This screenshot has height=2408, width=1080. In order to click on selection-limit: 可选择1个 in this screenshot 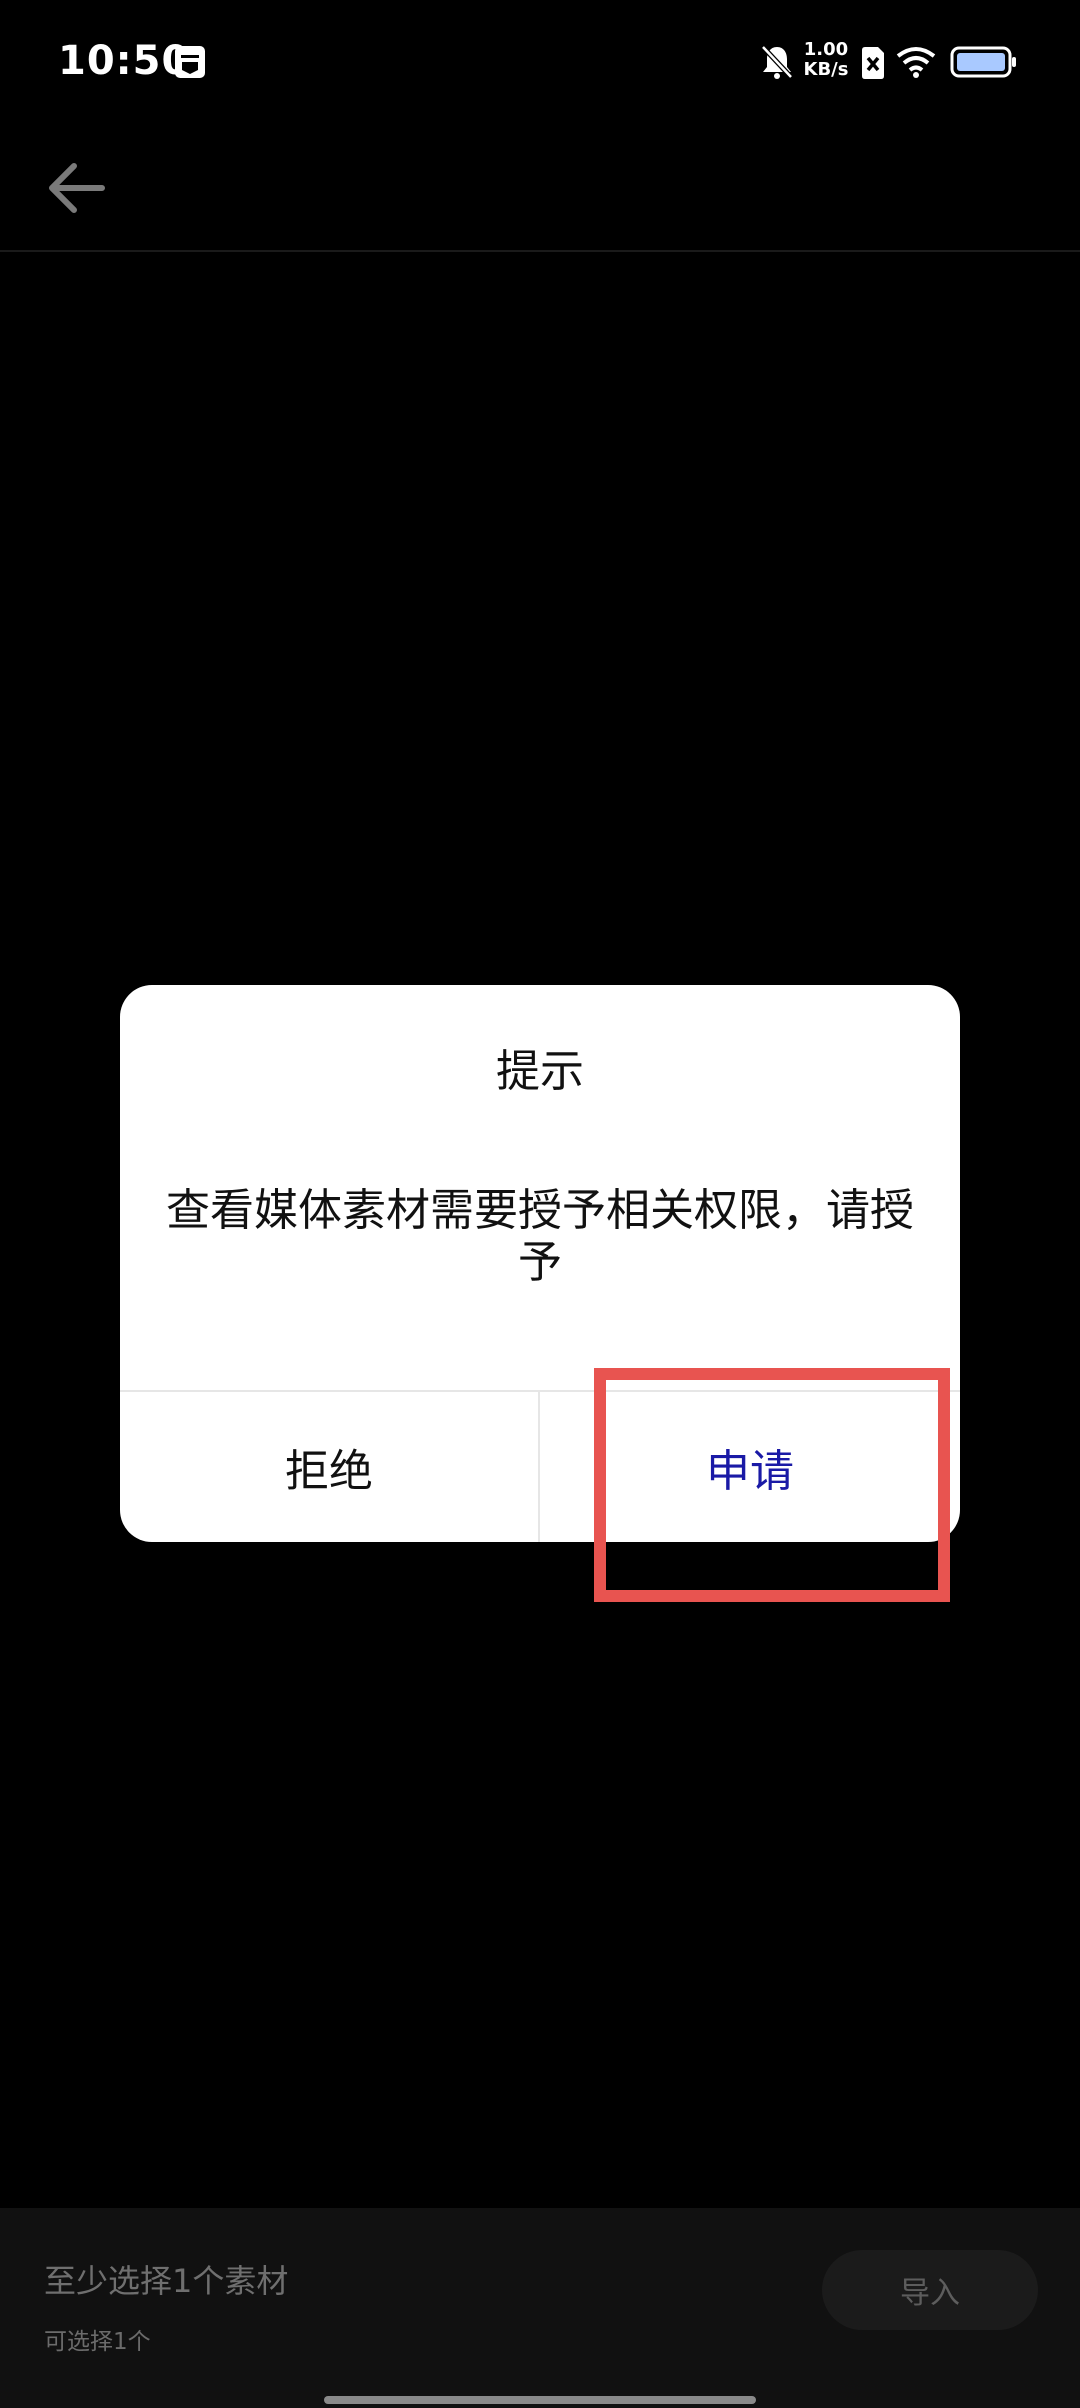, I will do `click(97, 2342)`.